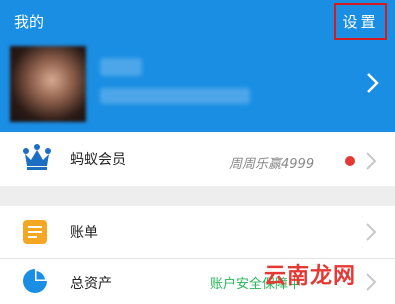  What do you see at coordinates (84, 233) in the screenshot?
I see `bill-label: 账单` at bounding box center [84, 233].